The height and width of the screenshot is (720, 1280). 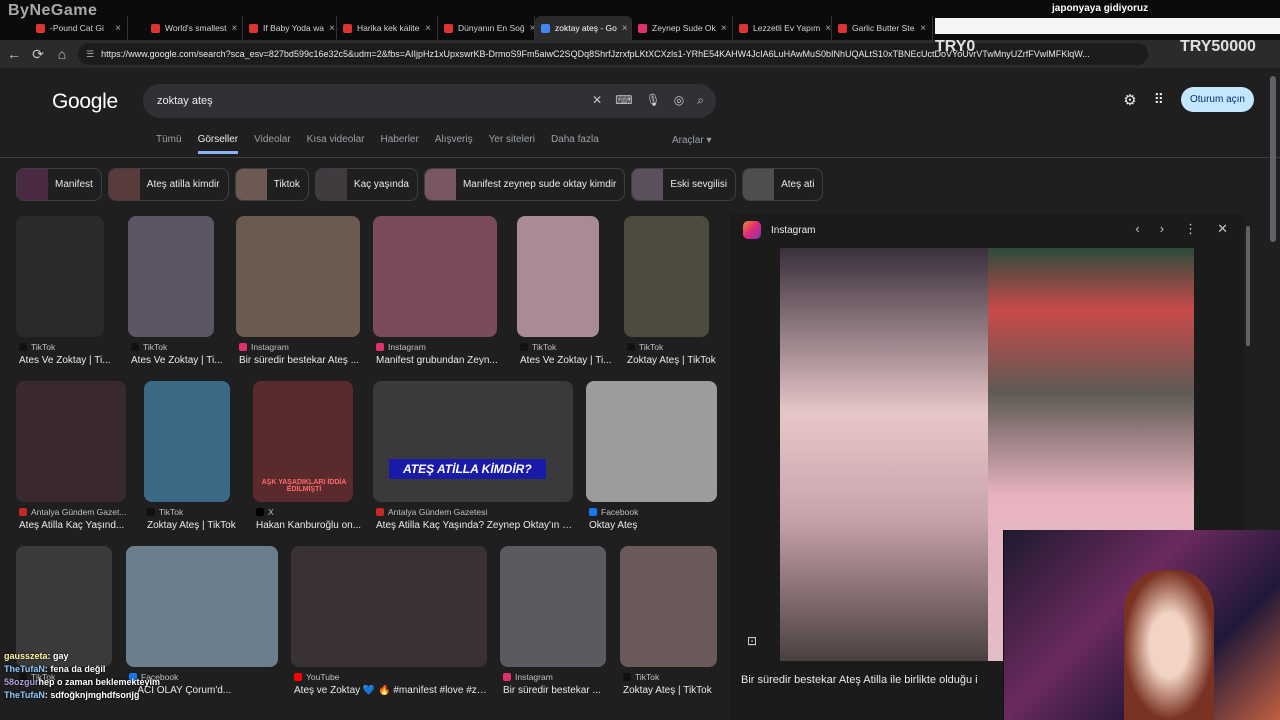 What do you see at coordinates (783, 184) in the screenshot?
I see `related-chip: Ateş ati` at bounding box center [783, 184].